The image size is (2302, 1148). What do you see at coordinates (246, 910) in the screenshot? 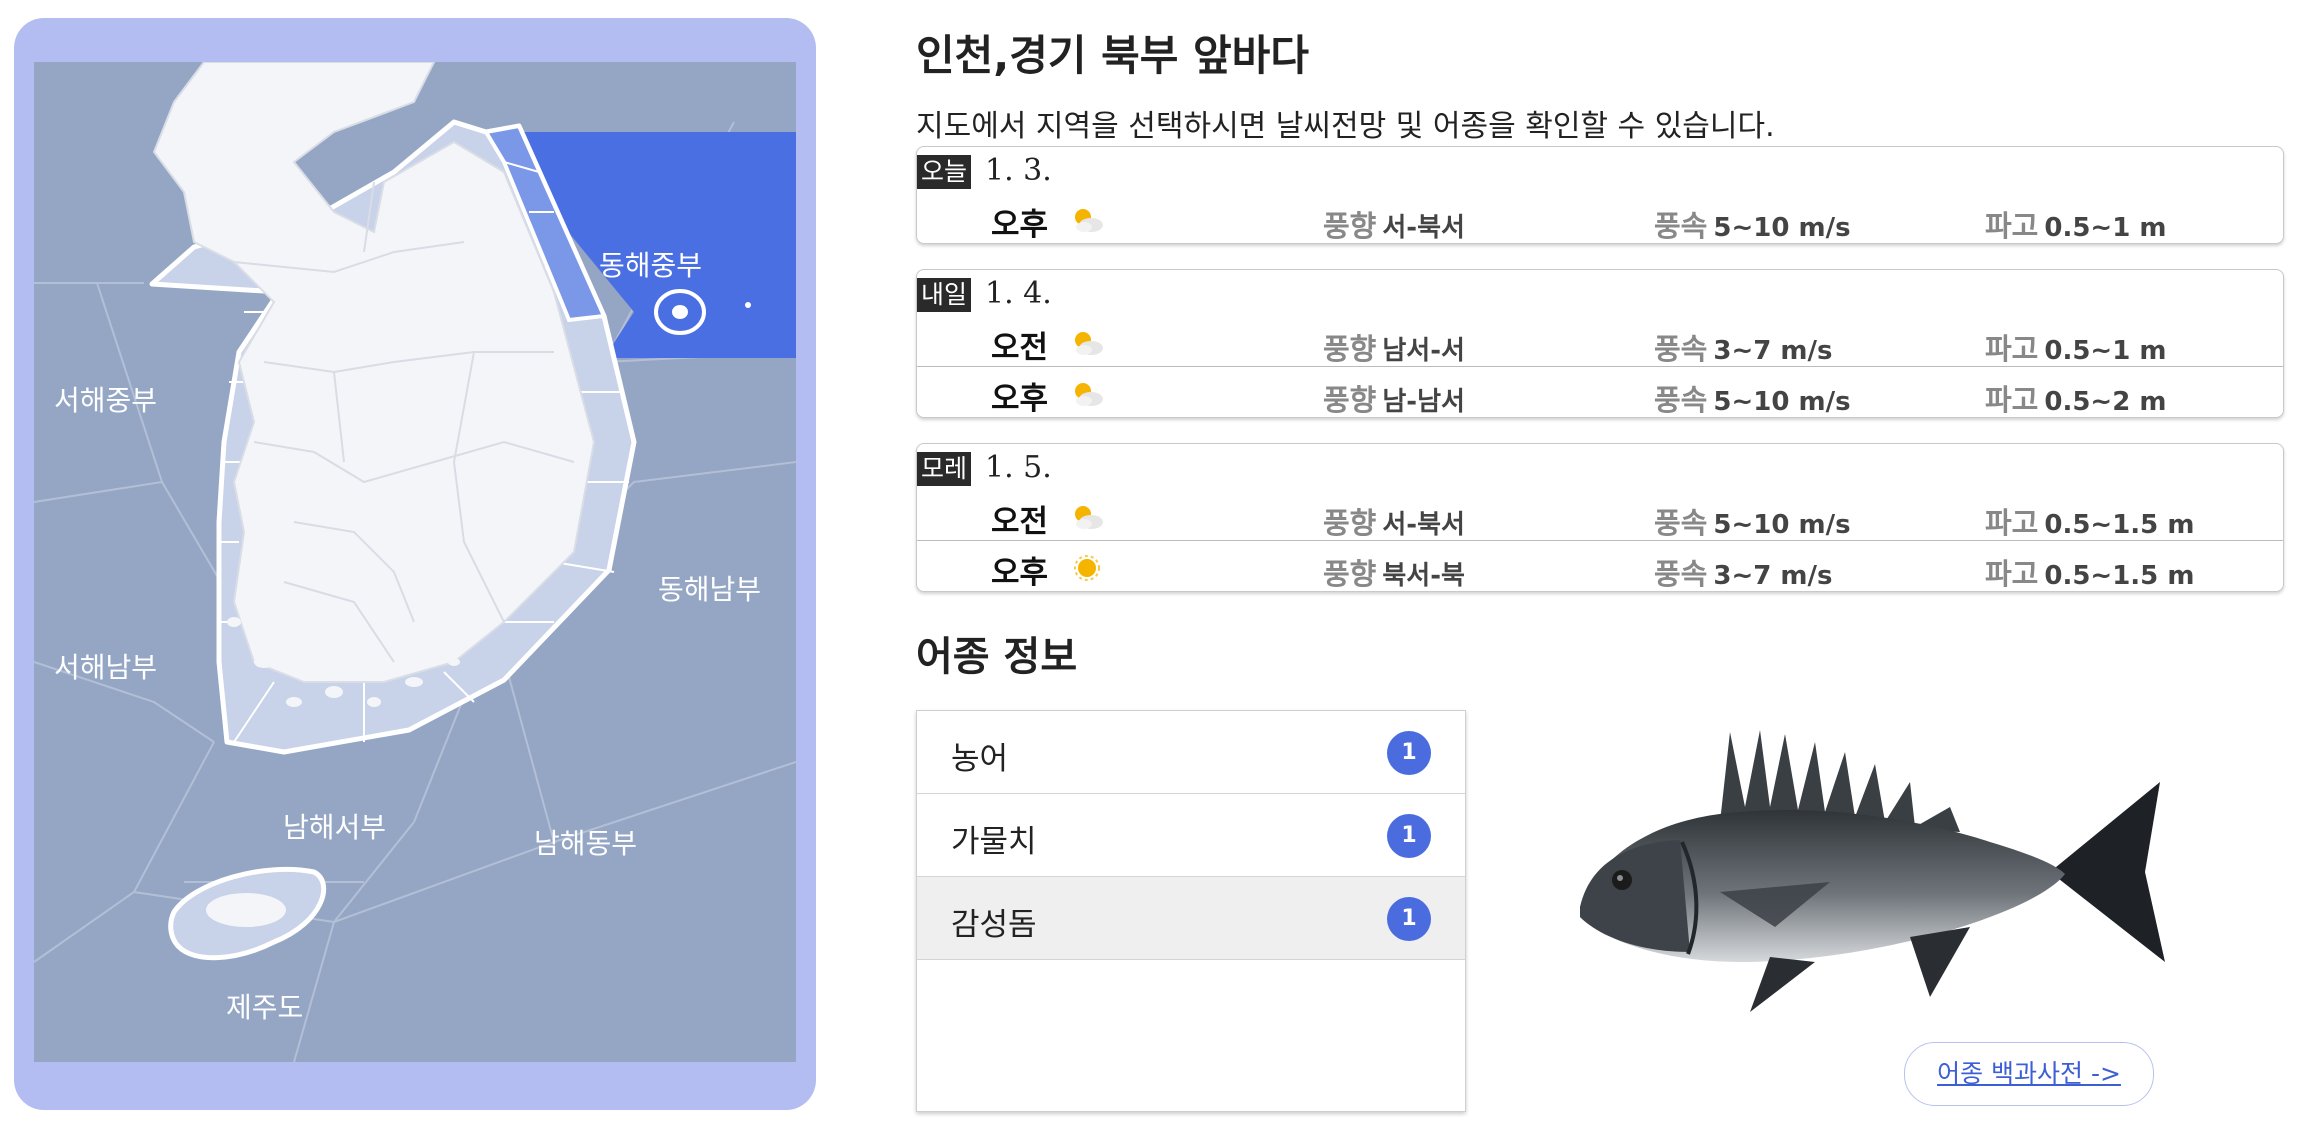
I see `jeju-island` at bounding box center [246, 910].